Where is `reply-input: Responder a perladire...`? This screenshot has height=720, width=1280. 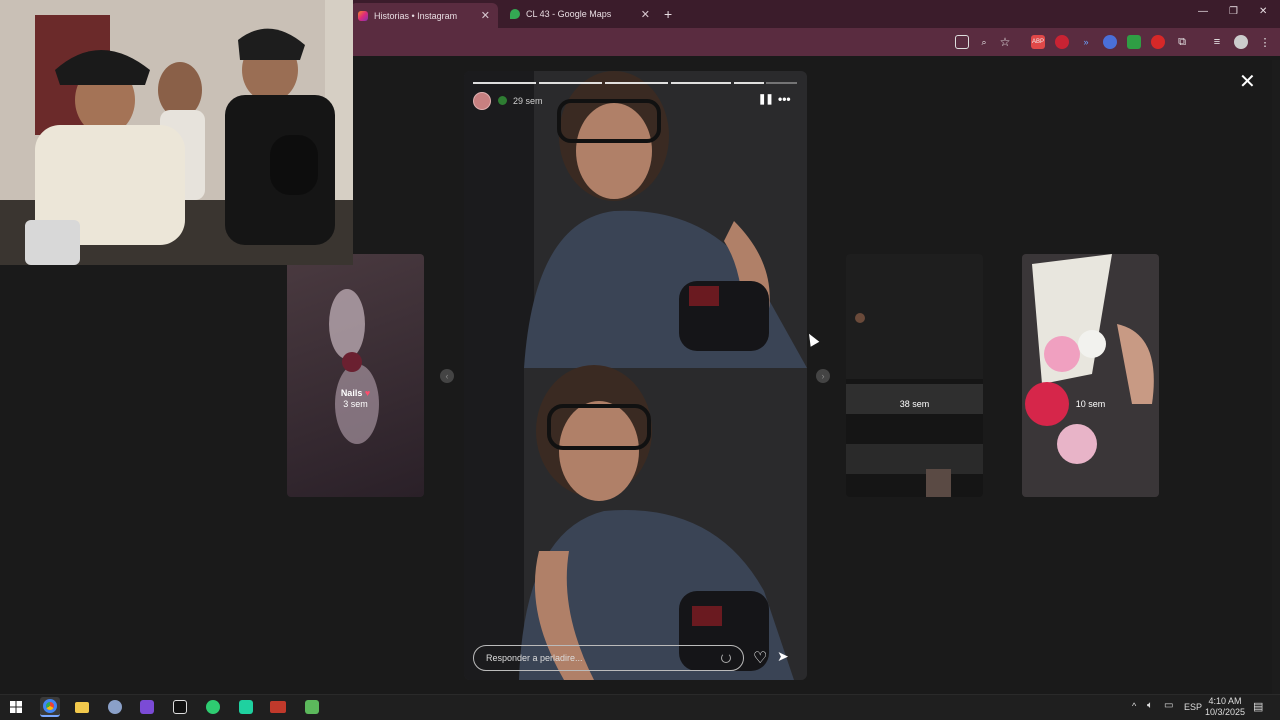 reply-input: Responder a perladire... is located at coordinates (608, 658).